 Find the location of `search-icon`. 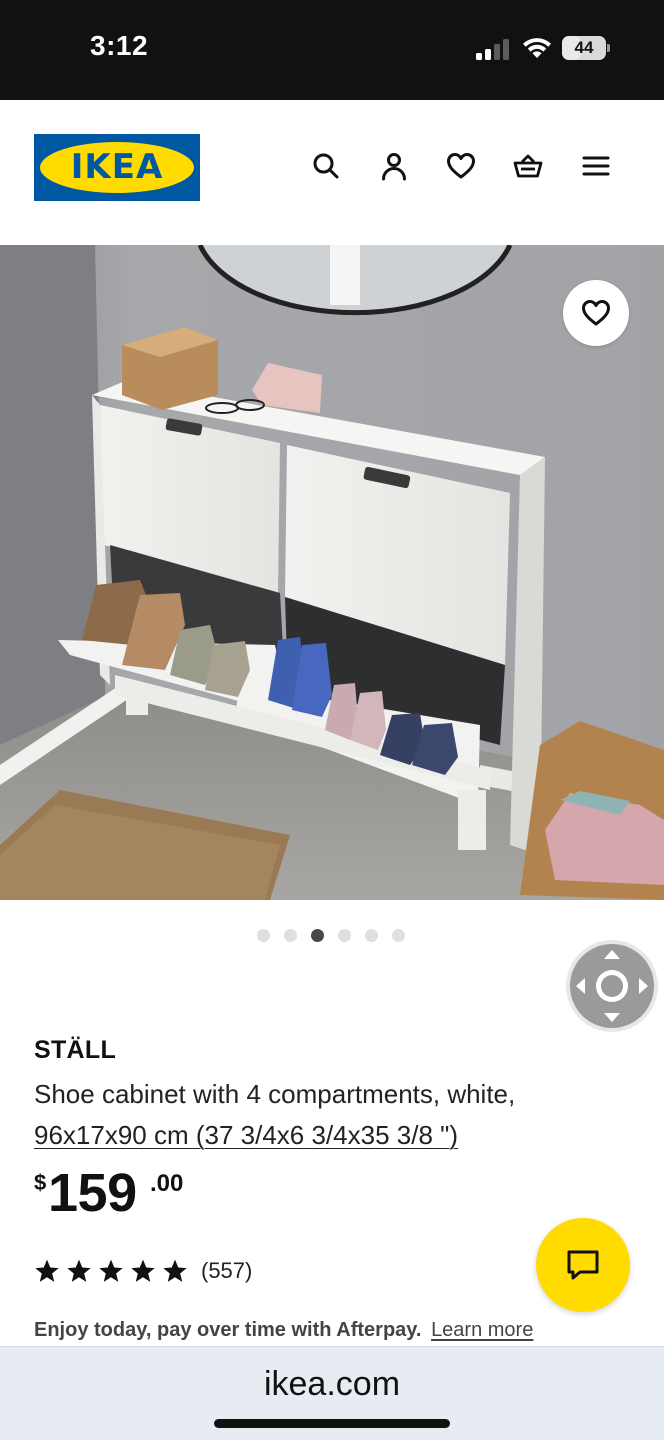

search-icon is located at coordinates (326, 166).